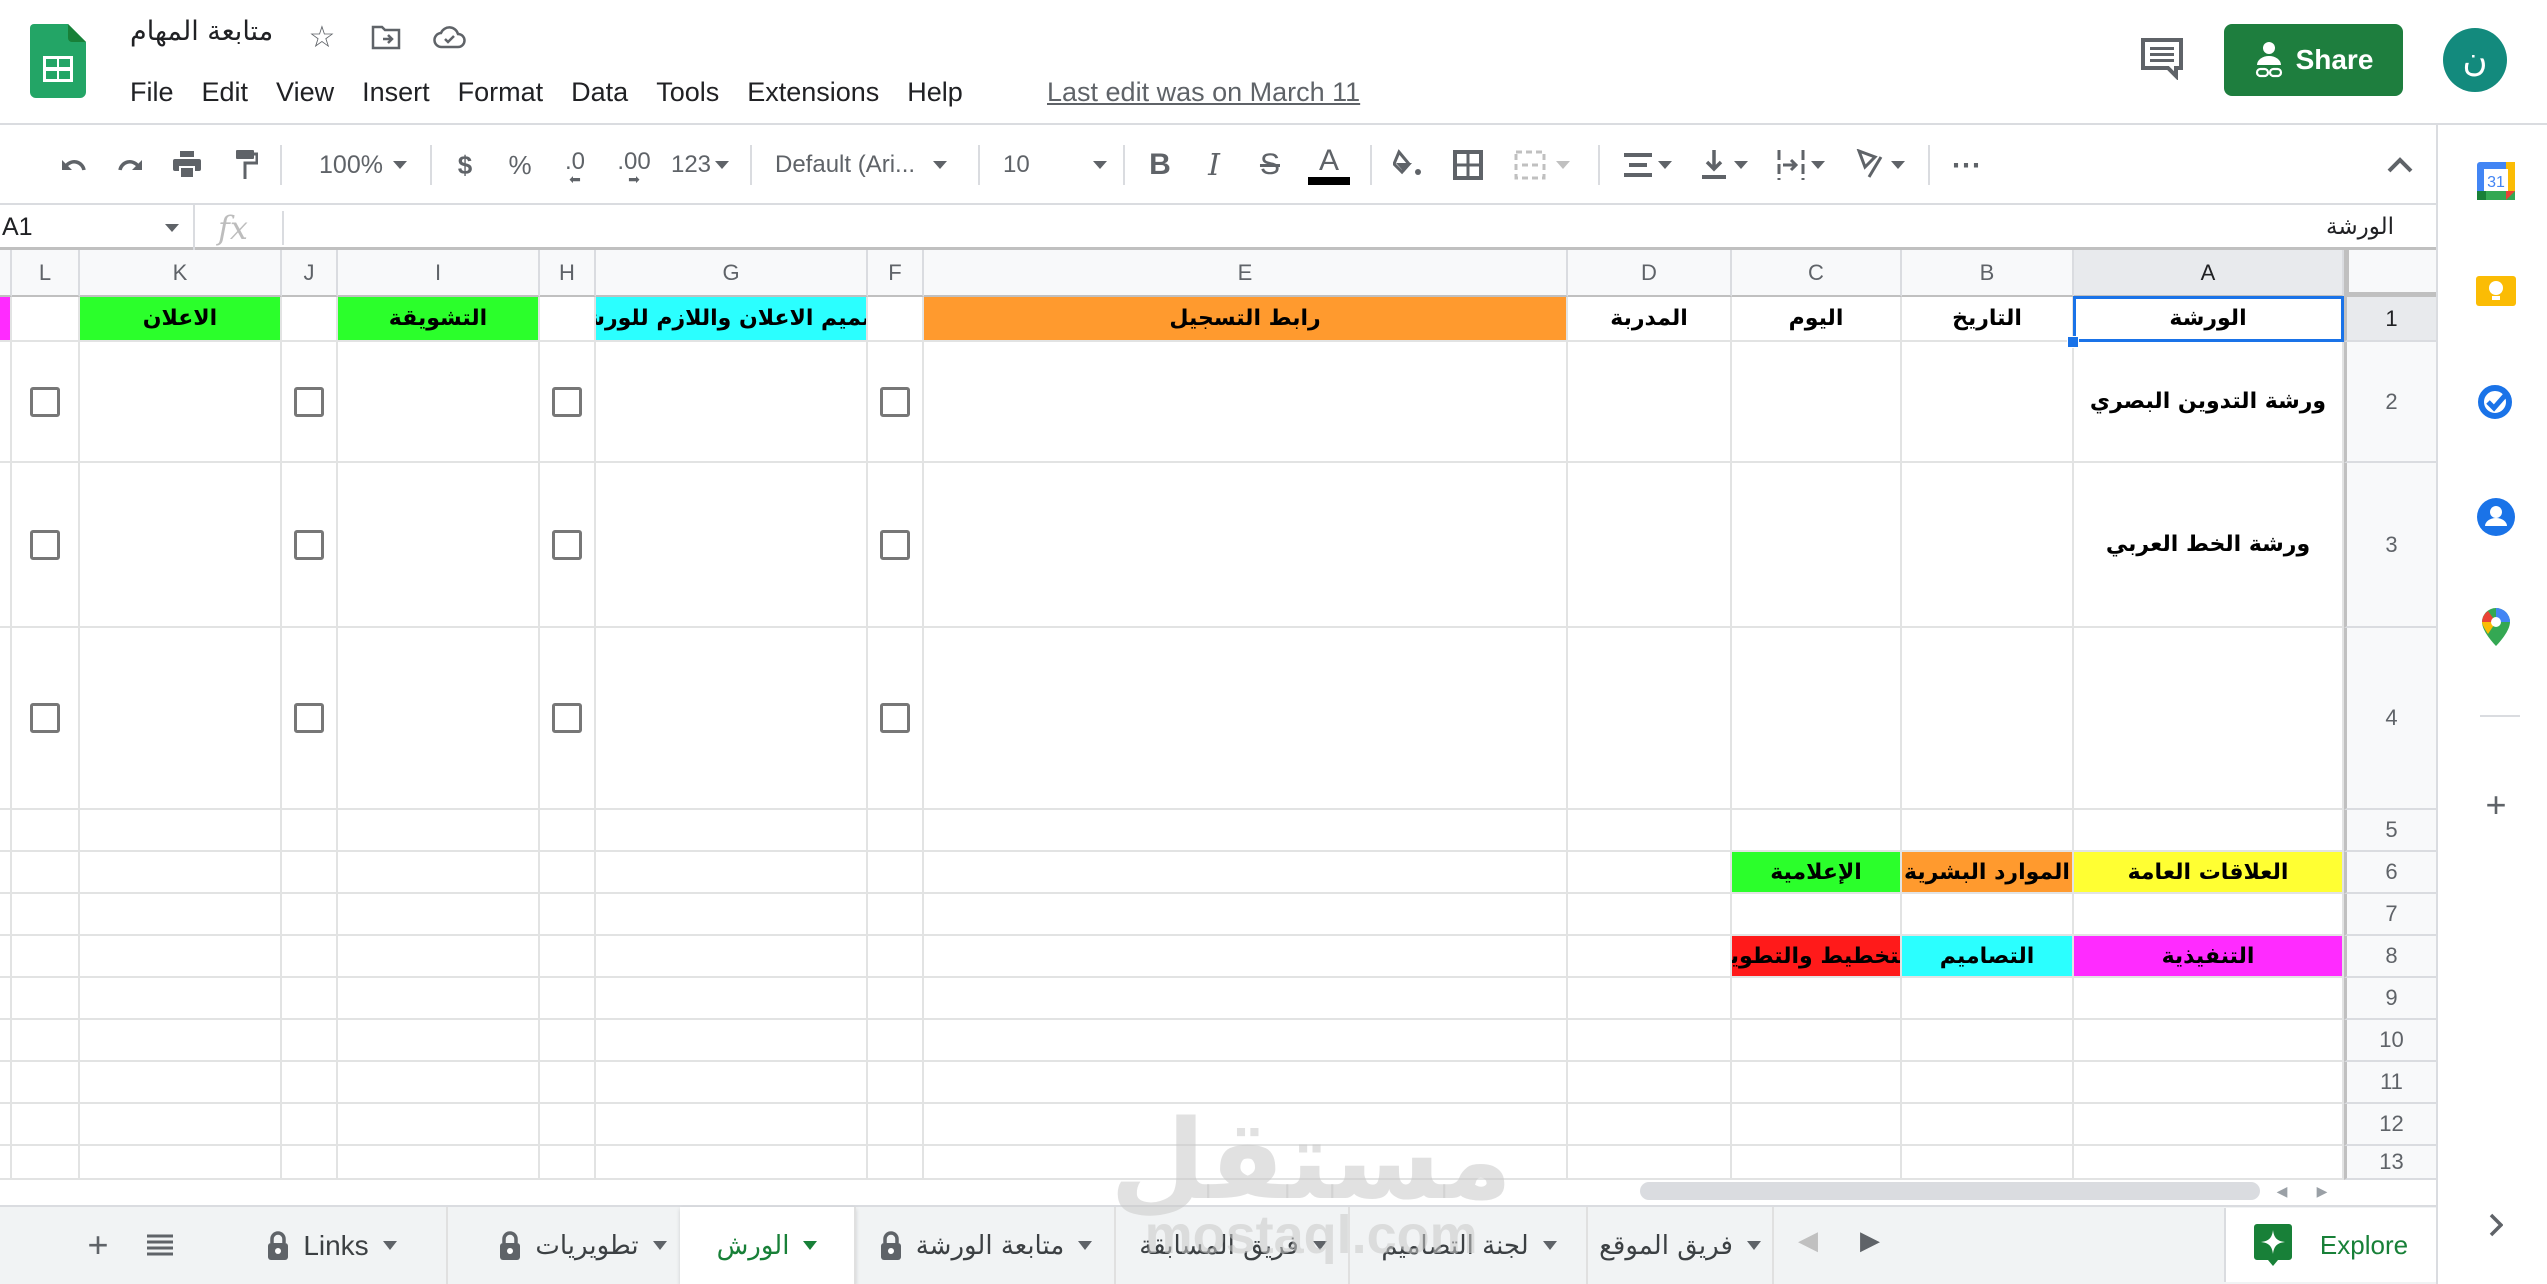 This screenshot has width=2547, height=1284. Describe the element at coordinates (58, 61) in the screenshot. I see `sheets-logo-icon` at that location.